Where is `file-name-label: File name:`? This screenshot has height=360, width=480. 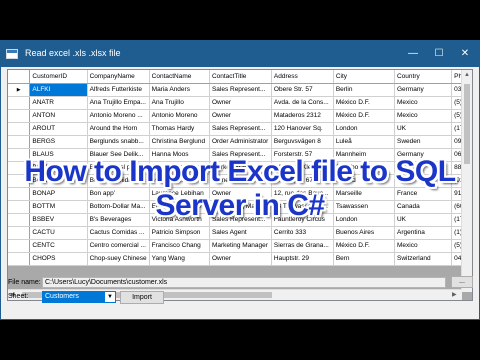 file-name-label: File name: is located at coordinates (24, 282).